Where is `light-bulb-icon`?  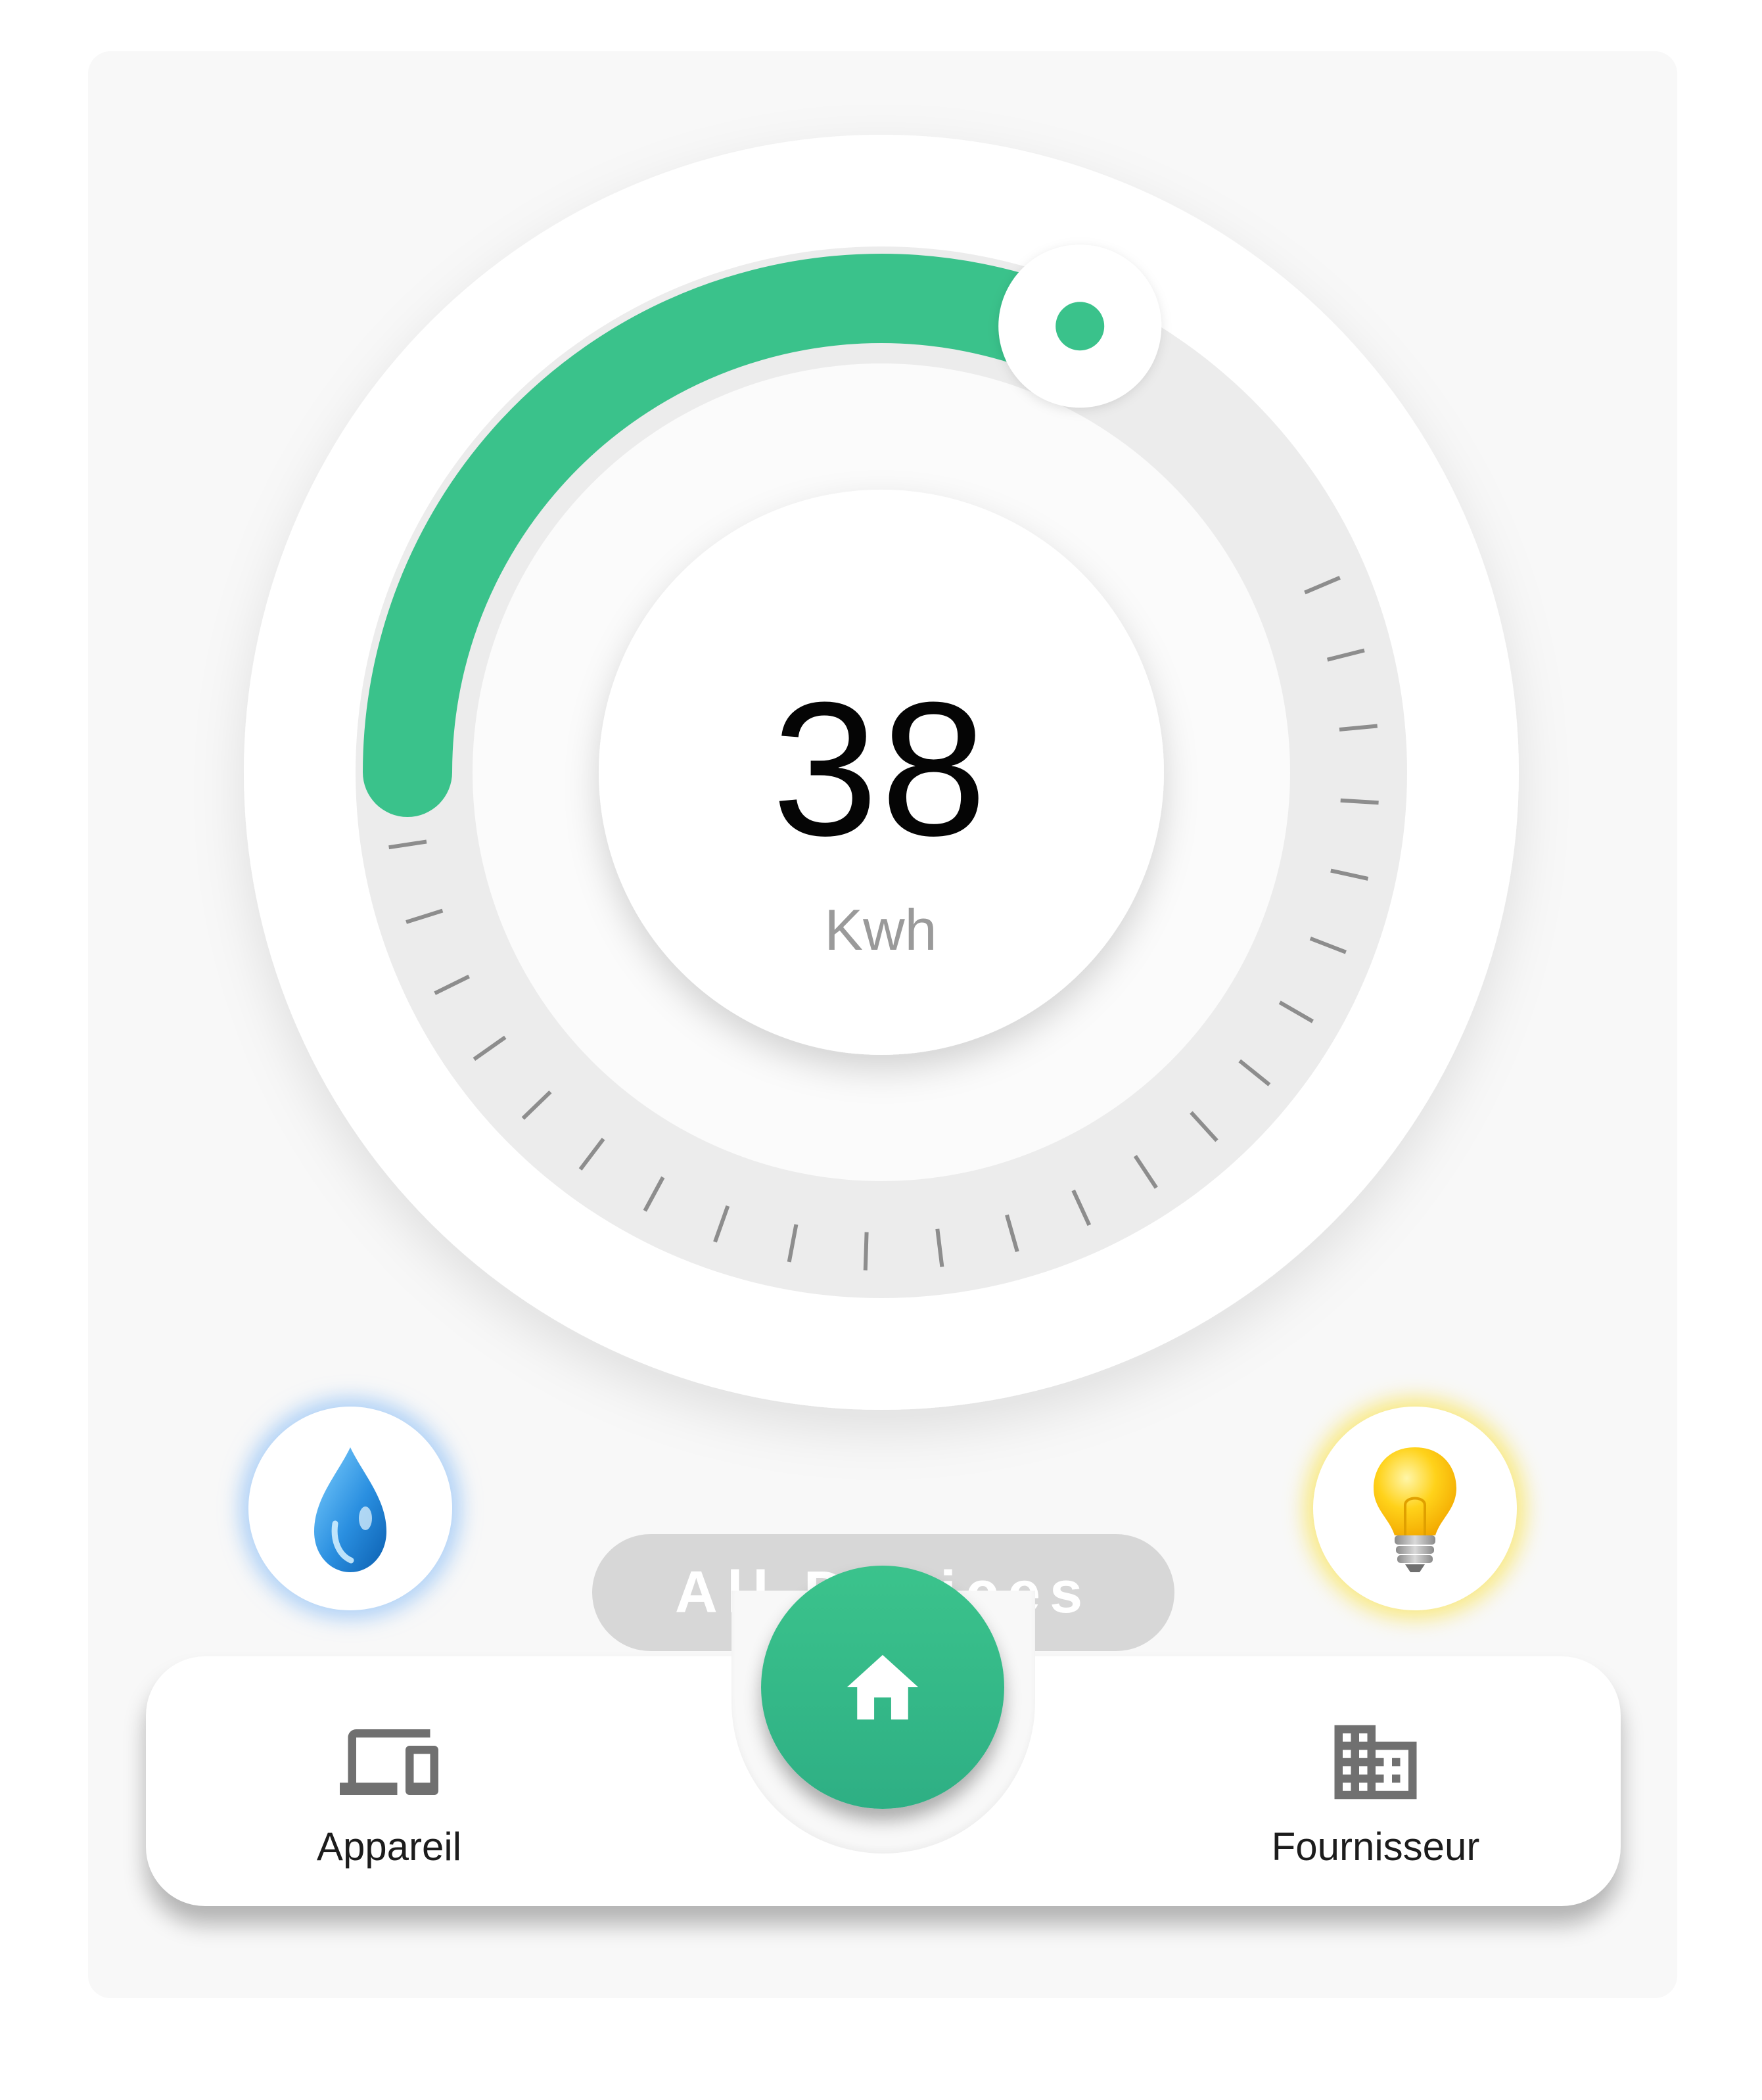 light-bulb-icon is located at coordinates (1415, 1509).